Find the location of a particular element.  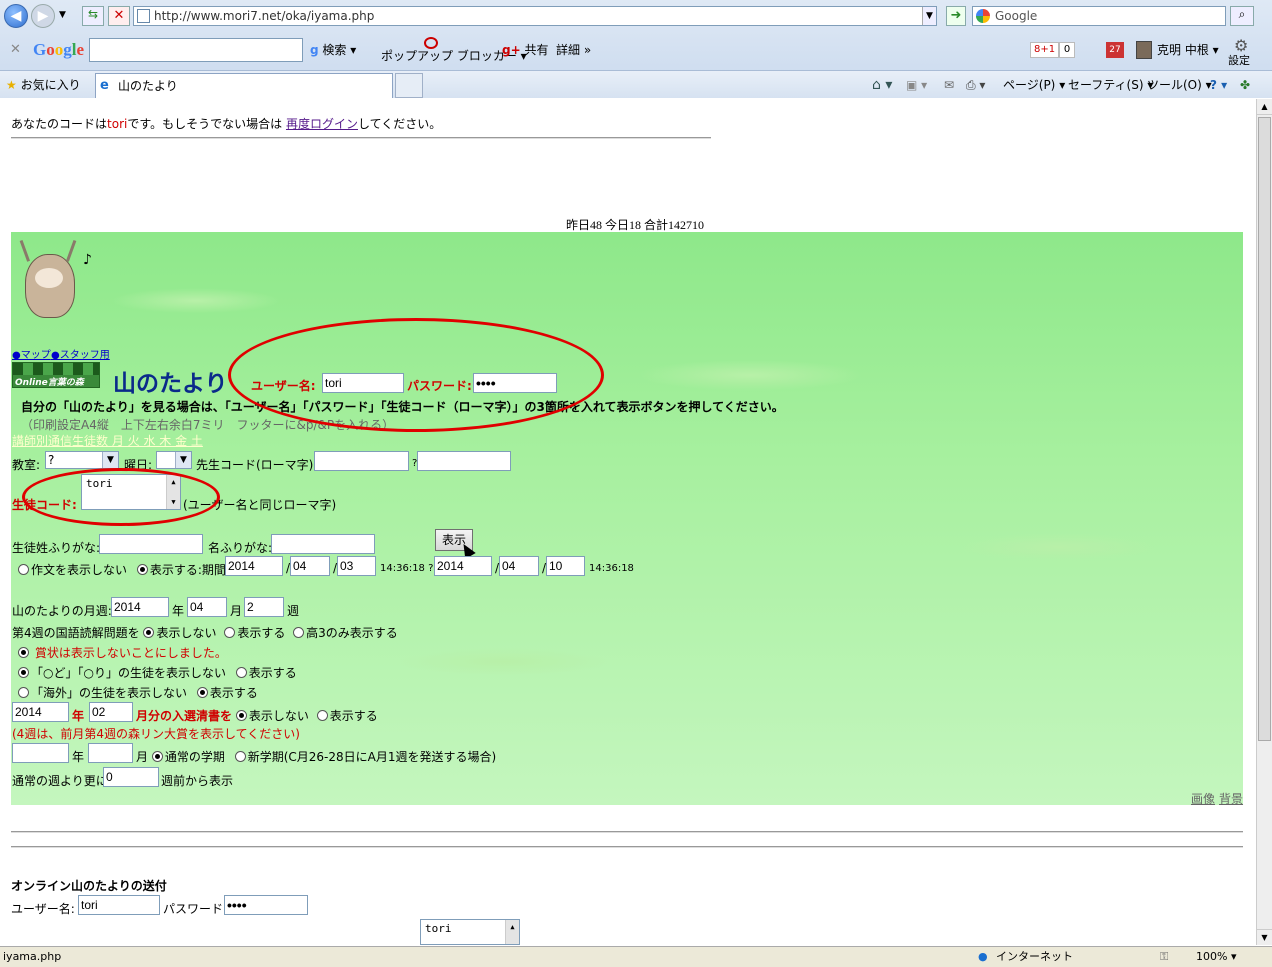

odo-show-radio is located at coordinates (241, 672).